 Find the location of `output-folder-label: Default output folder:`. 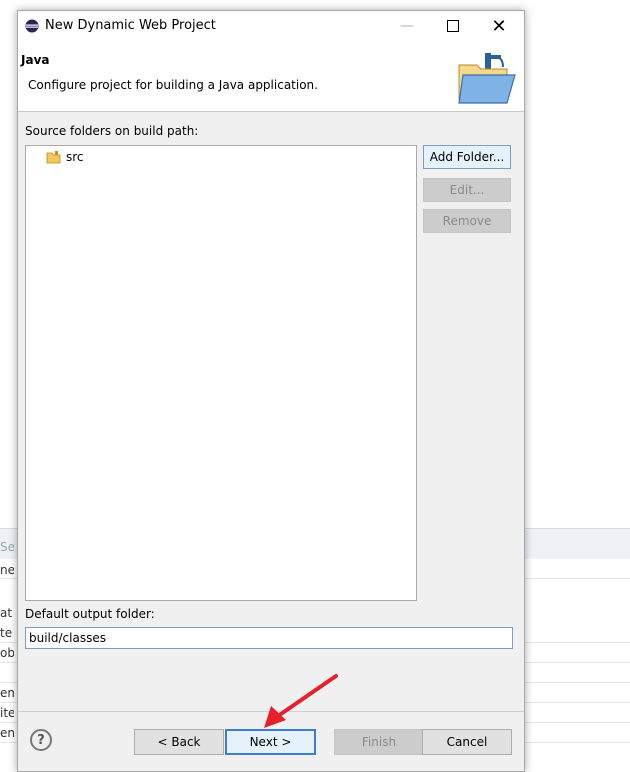

output-folder-label: Default output folder: is located at coordinates (90, 614).